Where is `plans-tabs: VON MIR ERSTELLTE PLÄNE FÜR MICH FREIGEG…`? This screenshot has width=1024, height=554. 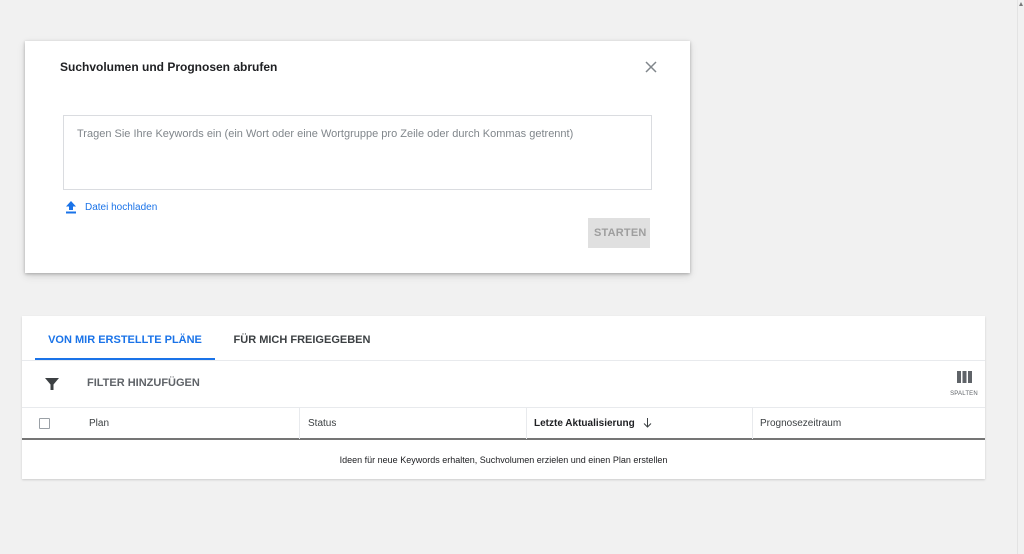 plans-tabs: VON MIR ERSTELLTE PLÄNE FÜR MICH FREIGEG… is located at coordinates (503, 338).